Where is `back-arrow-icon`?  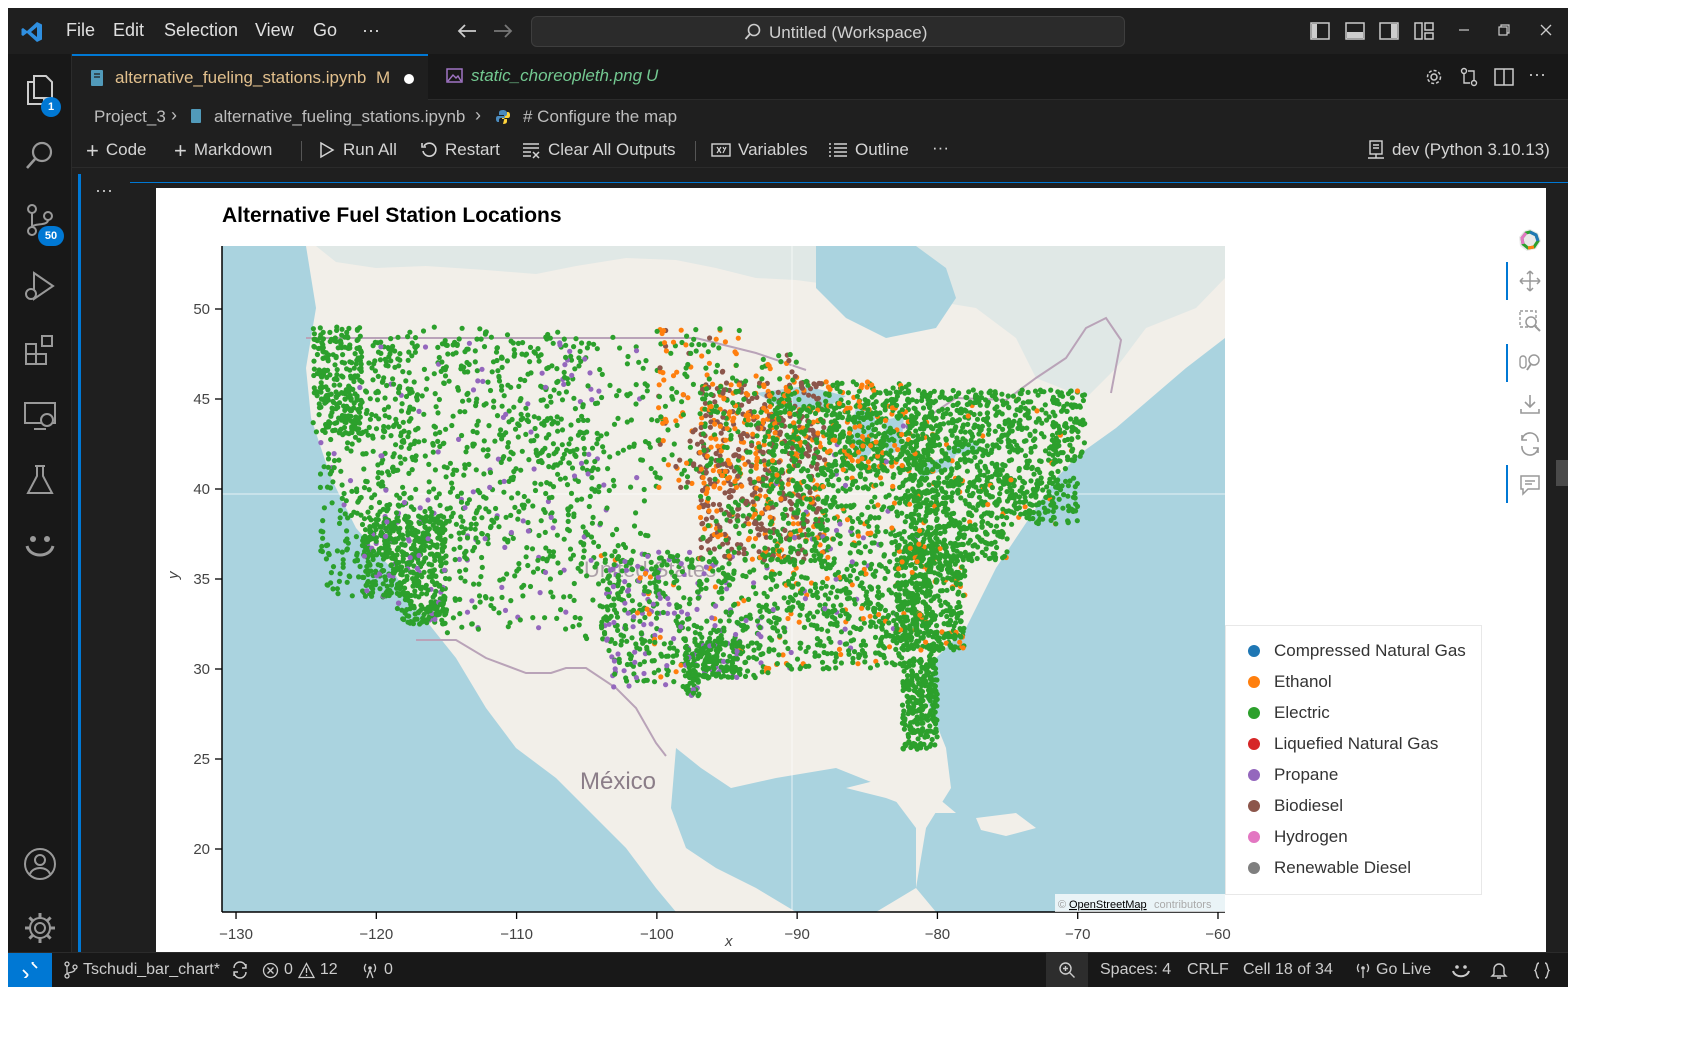
back-arrow-icon is located at coordinates (467, 31).